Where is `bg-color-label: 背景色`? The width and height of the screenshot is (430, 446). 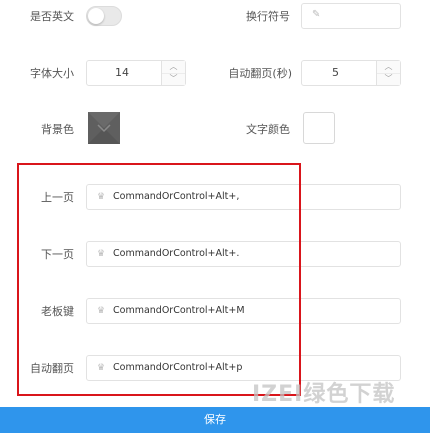 bg-color-label: 背景色 is located at coordinates (57, 129).